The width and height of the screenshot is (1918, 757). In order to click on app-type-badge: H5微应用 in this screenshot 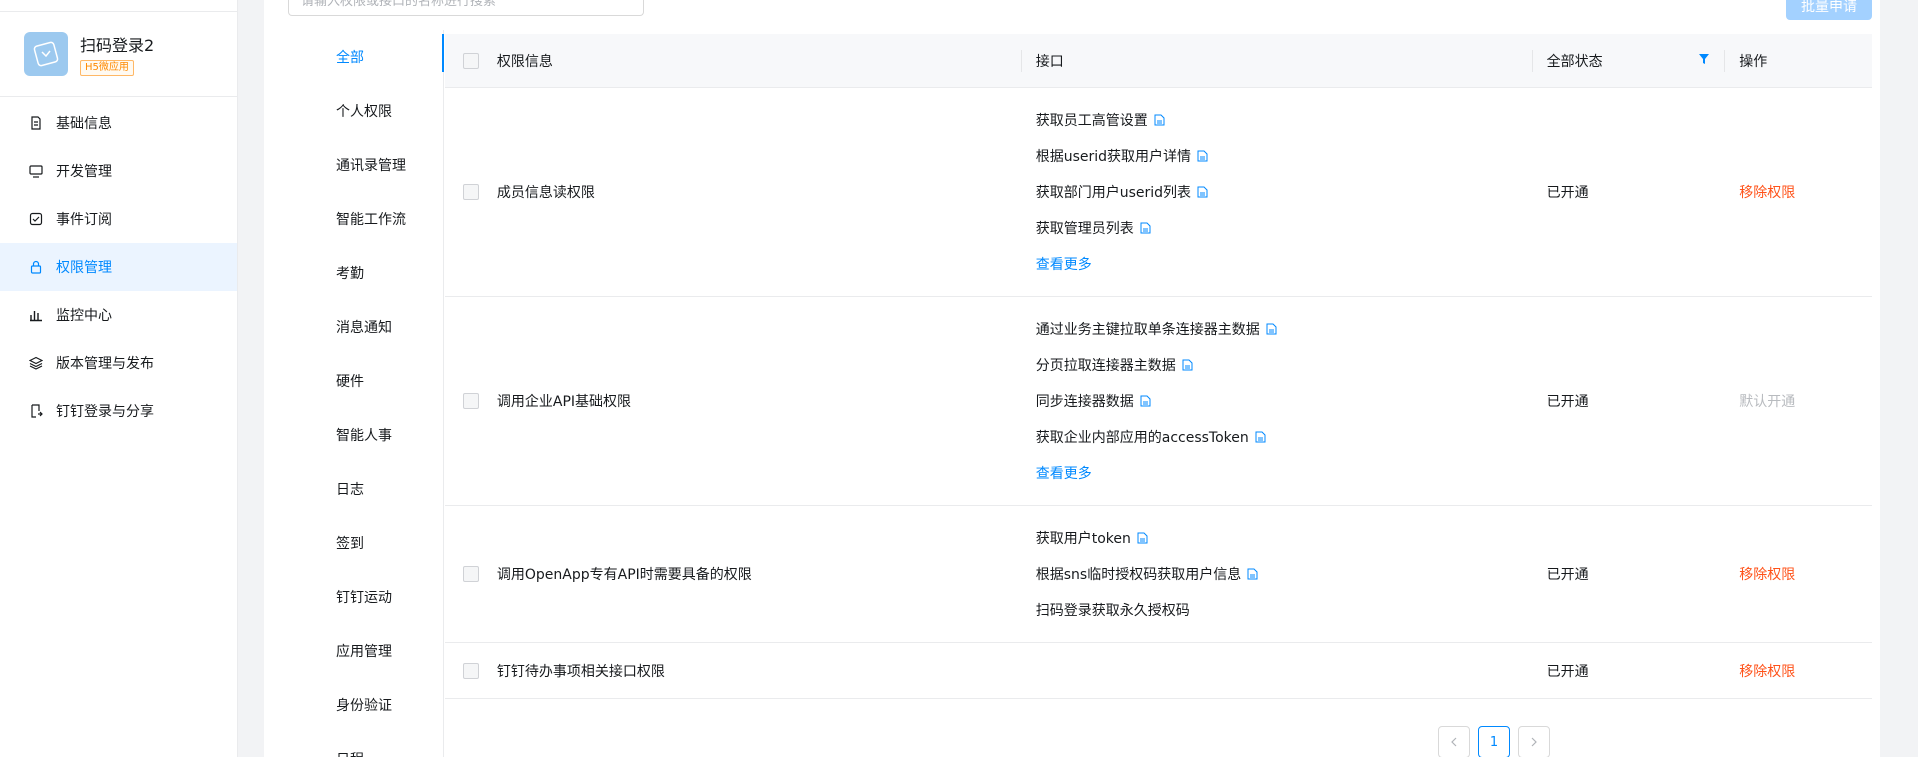, I will do `click(107, 68)`.